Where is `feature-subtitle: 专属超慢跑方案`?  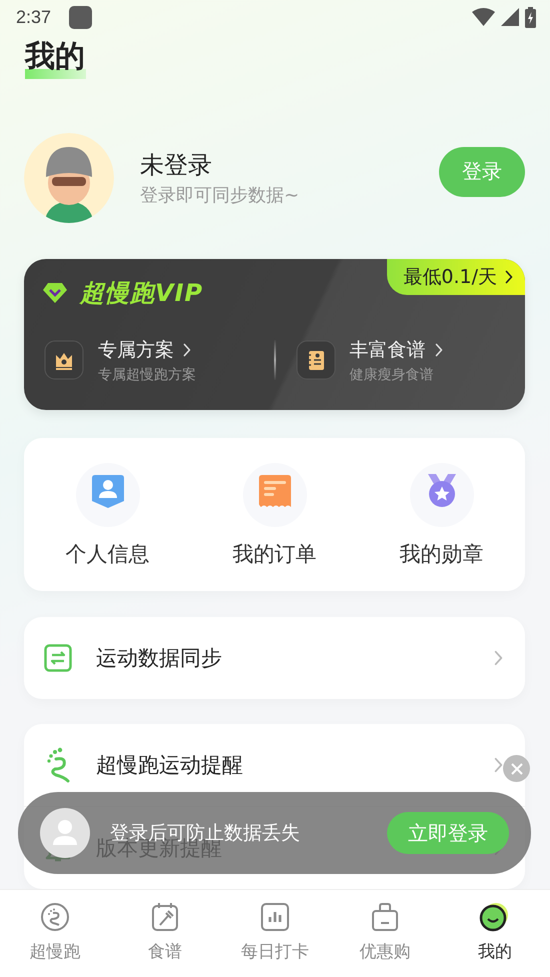
feature-subtitle: 专属超慢跑方案 is located at coordinates (147, 375).